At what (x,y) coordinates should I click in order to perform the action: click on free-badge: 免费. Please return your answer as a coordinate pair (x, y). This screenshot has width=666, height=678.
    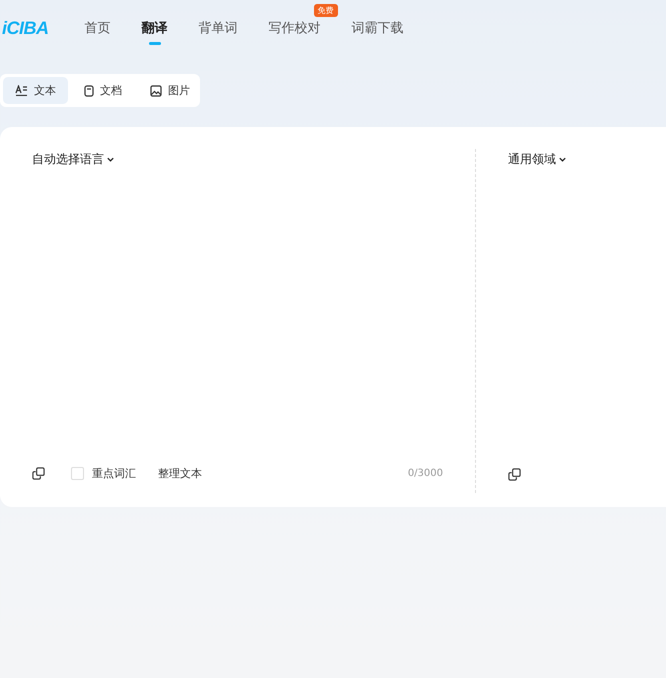
    Looking at the image, I should click on (326, 10).